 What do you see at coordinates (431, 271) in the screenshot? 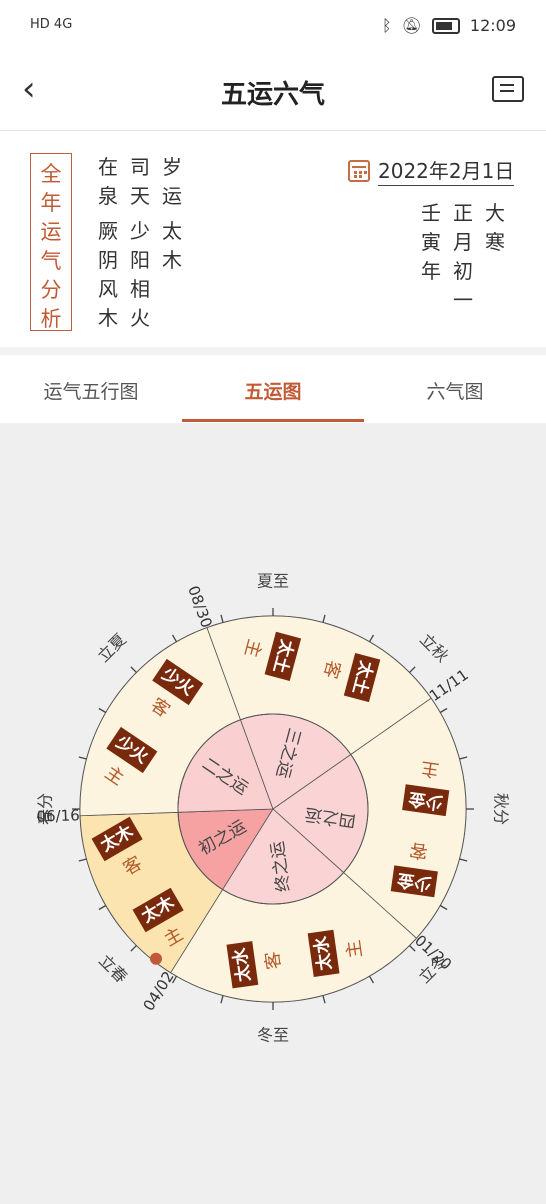
I see `year-char: 年` at bounding box center [431, 271].